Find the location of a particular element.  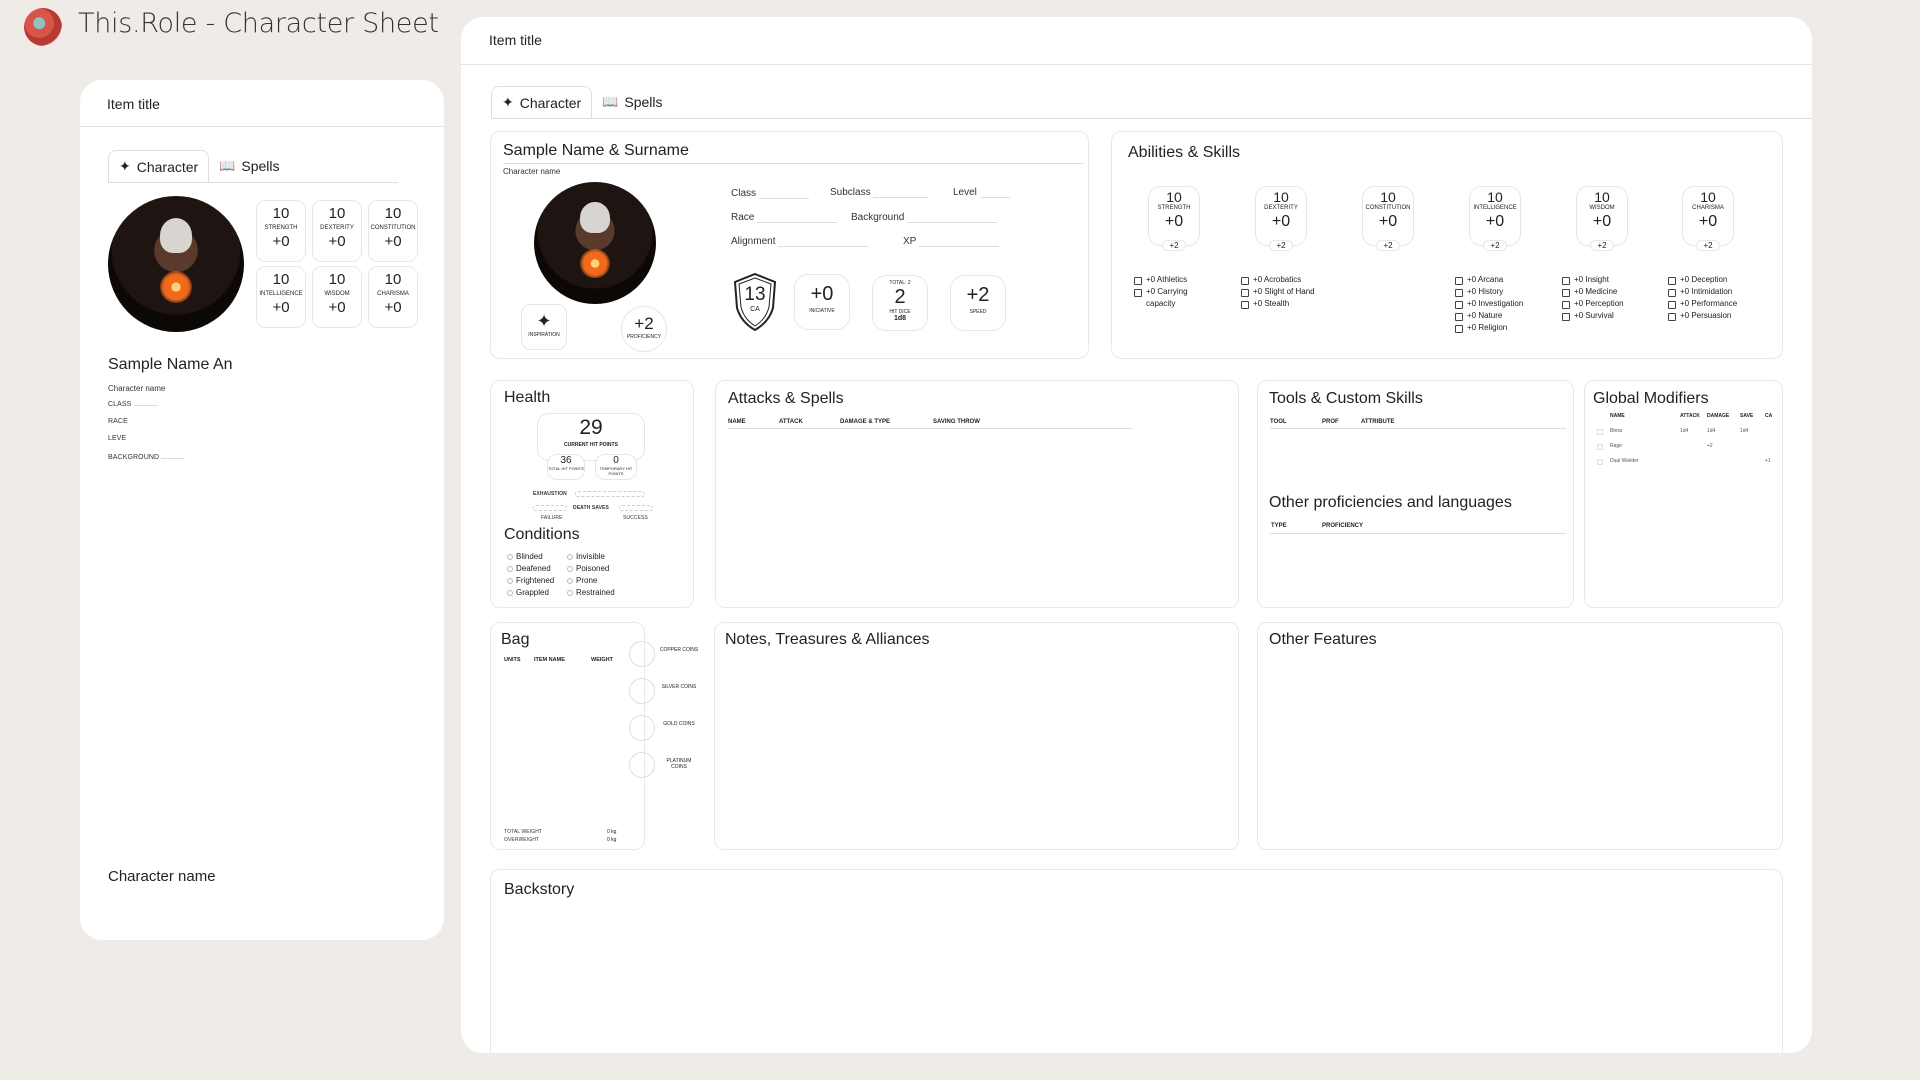

skill-item: +0 Slight of Hand is located at coordinates (1291, 292).